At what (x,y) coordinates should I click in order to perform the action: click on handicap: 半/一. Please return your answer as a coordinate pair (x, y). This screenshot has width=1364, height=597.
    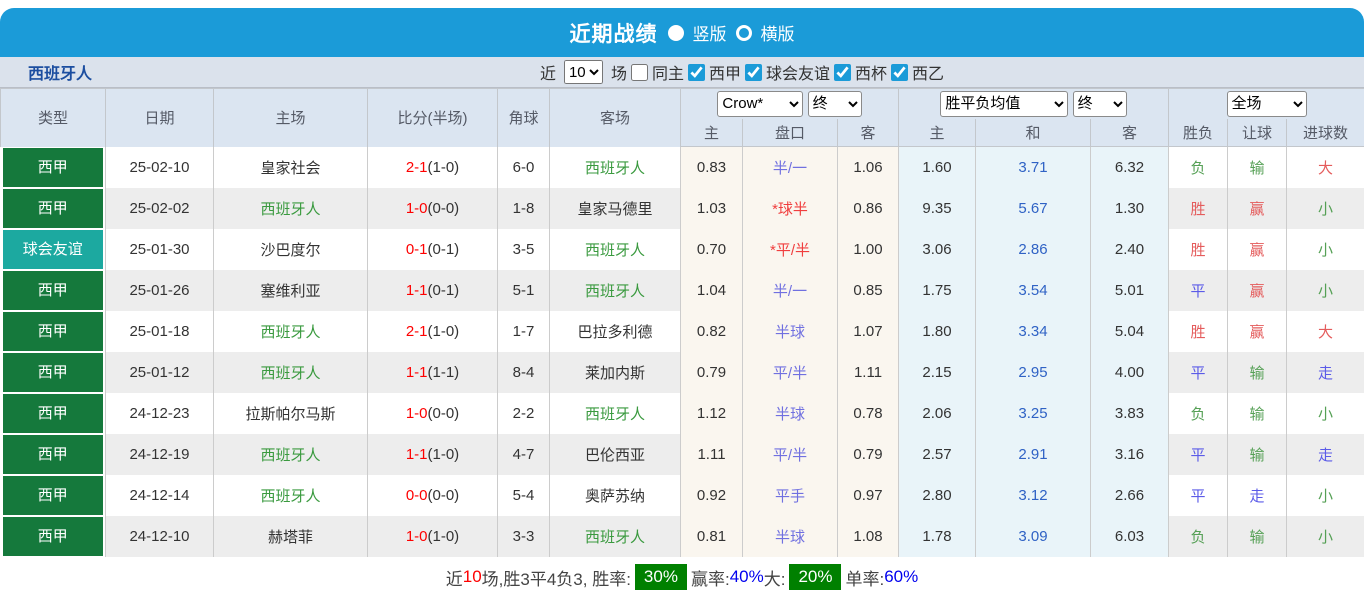
    Looking at the image, I should click on (790, 167).